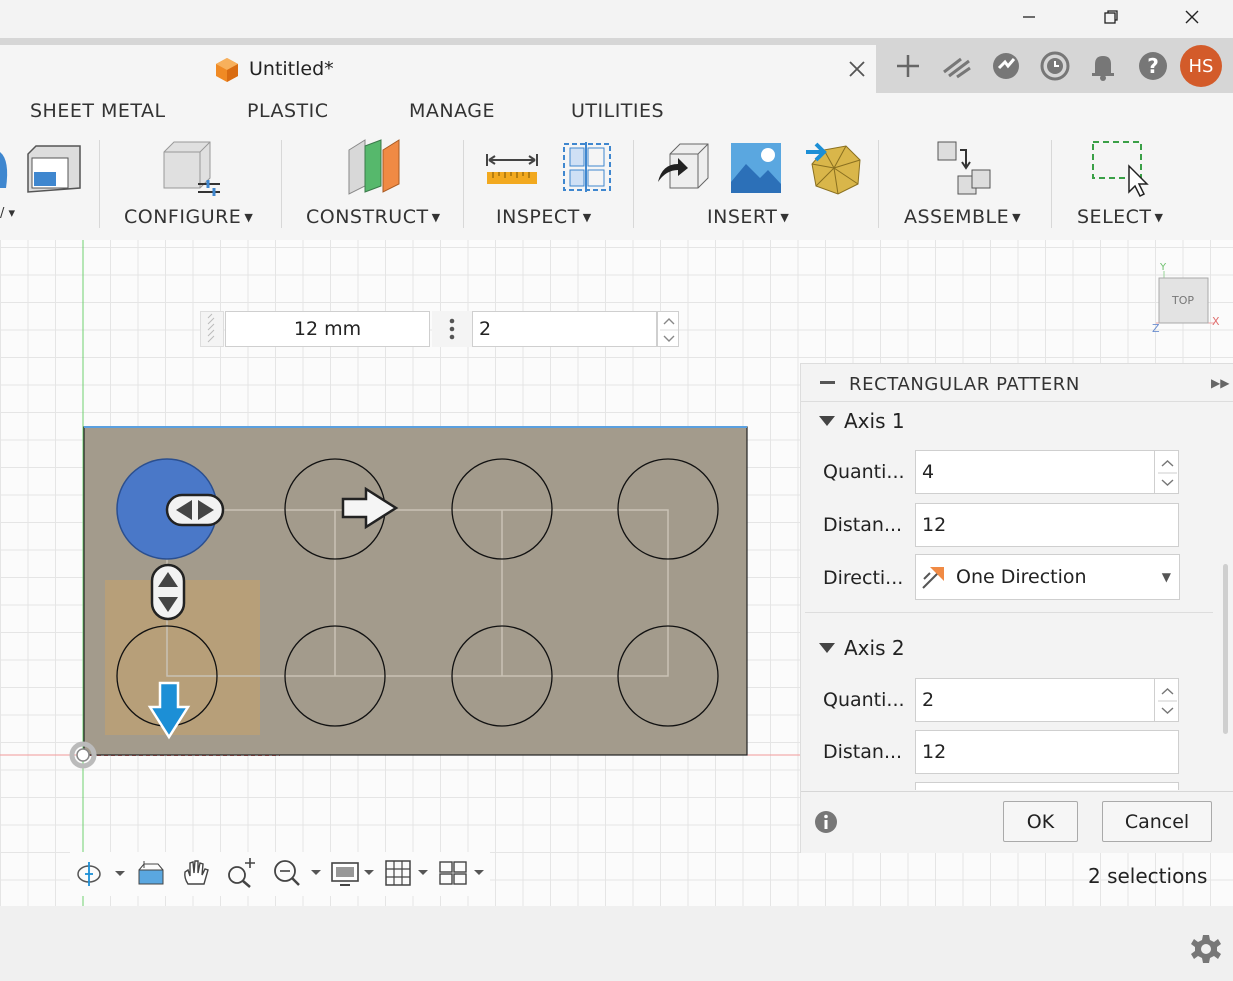 Image resolution: width=1233 pixels, height=981 pixels. I want to click on close-icon, so click(1192, 17).